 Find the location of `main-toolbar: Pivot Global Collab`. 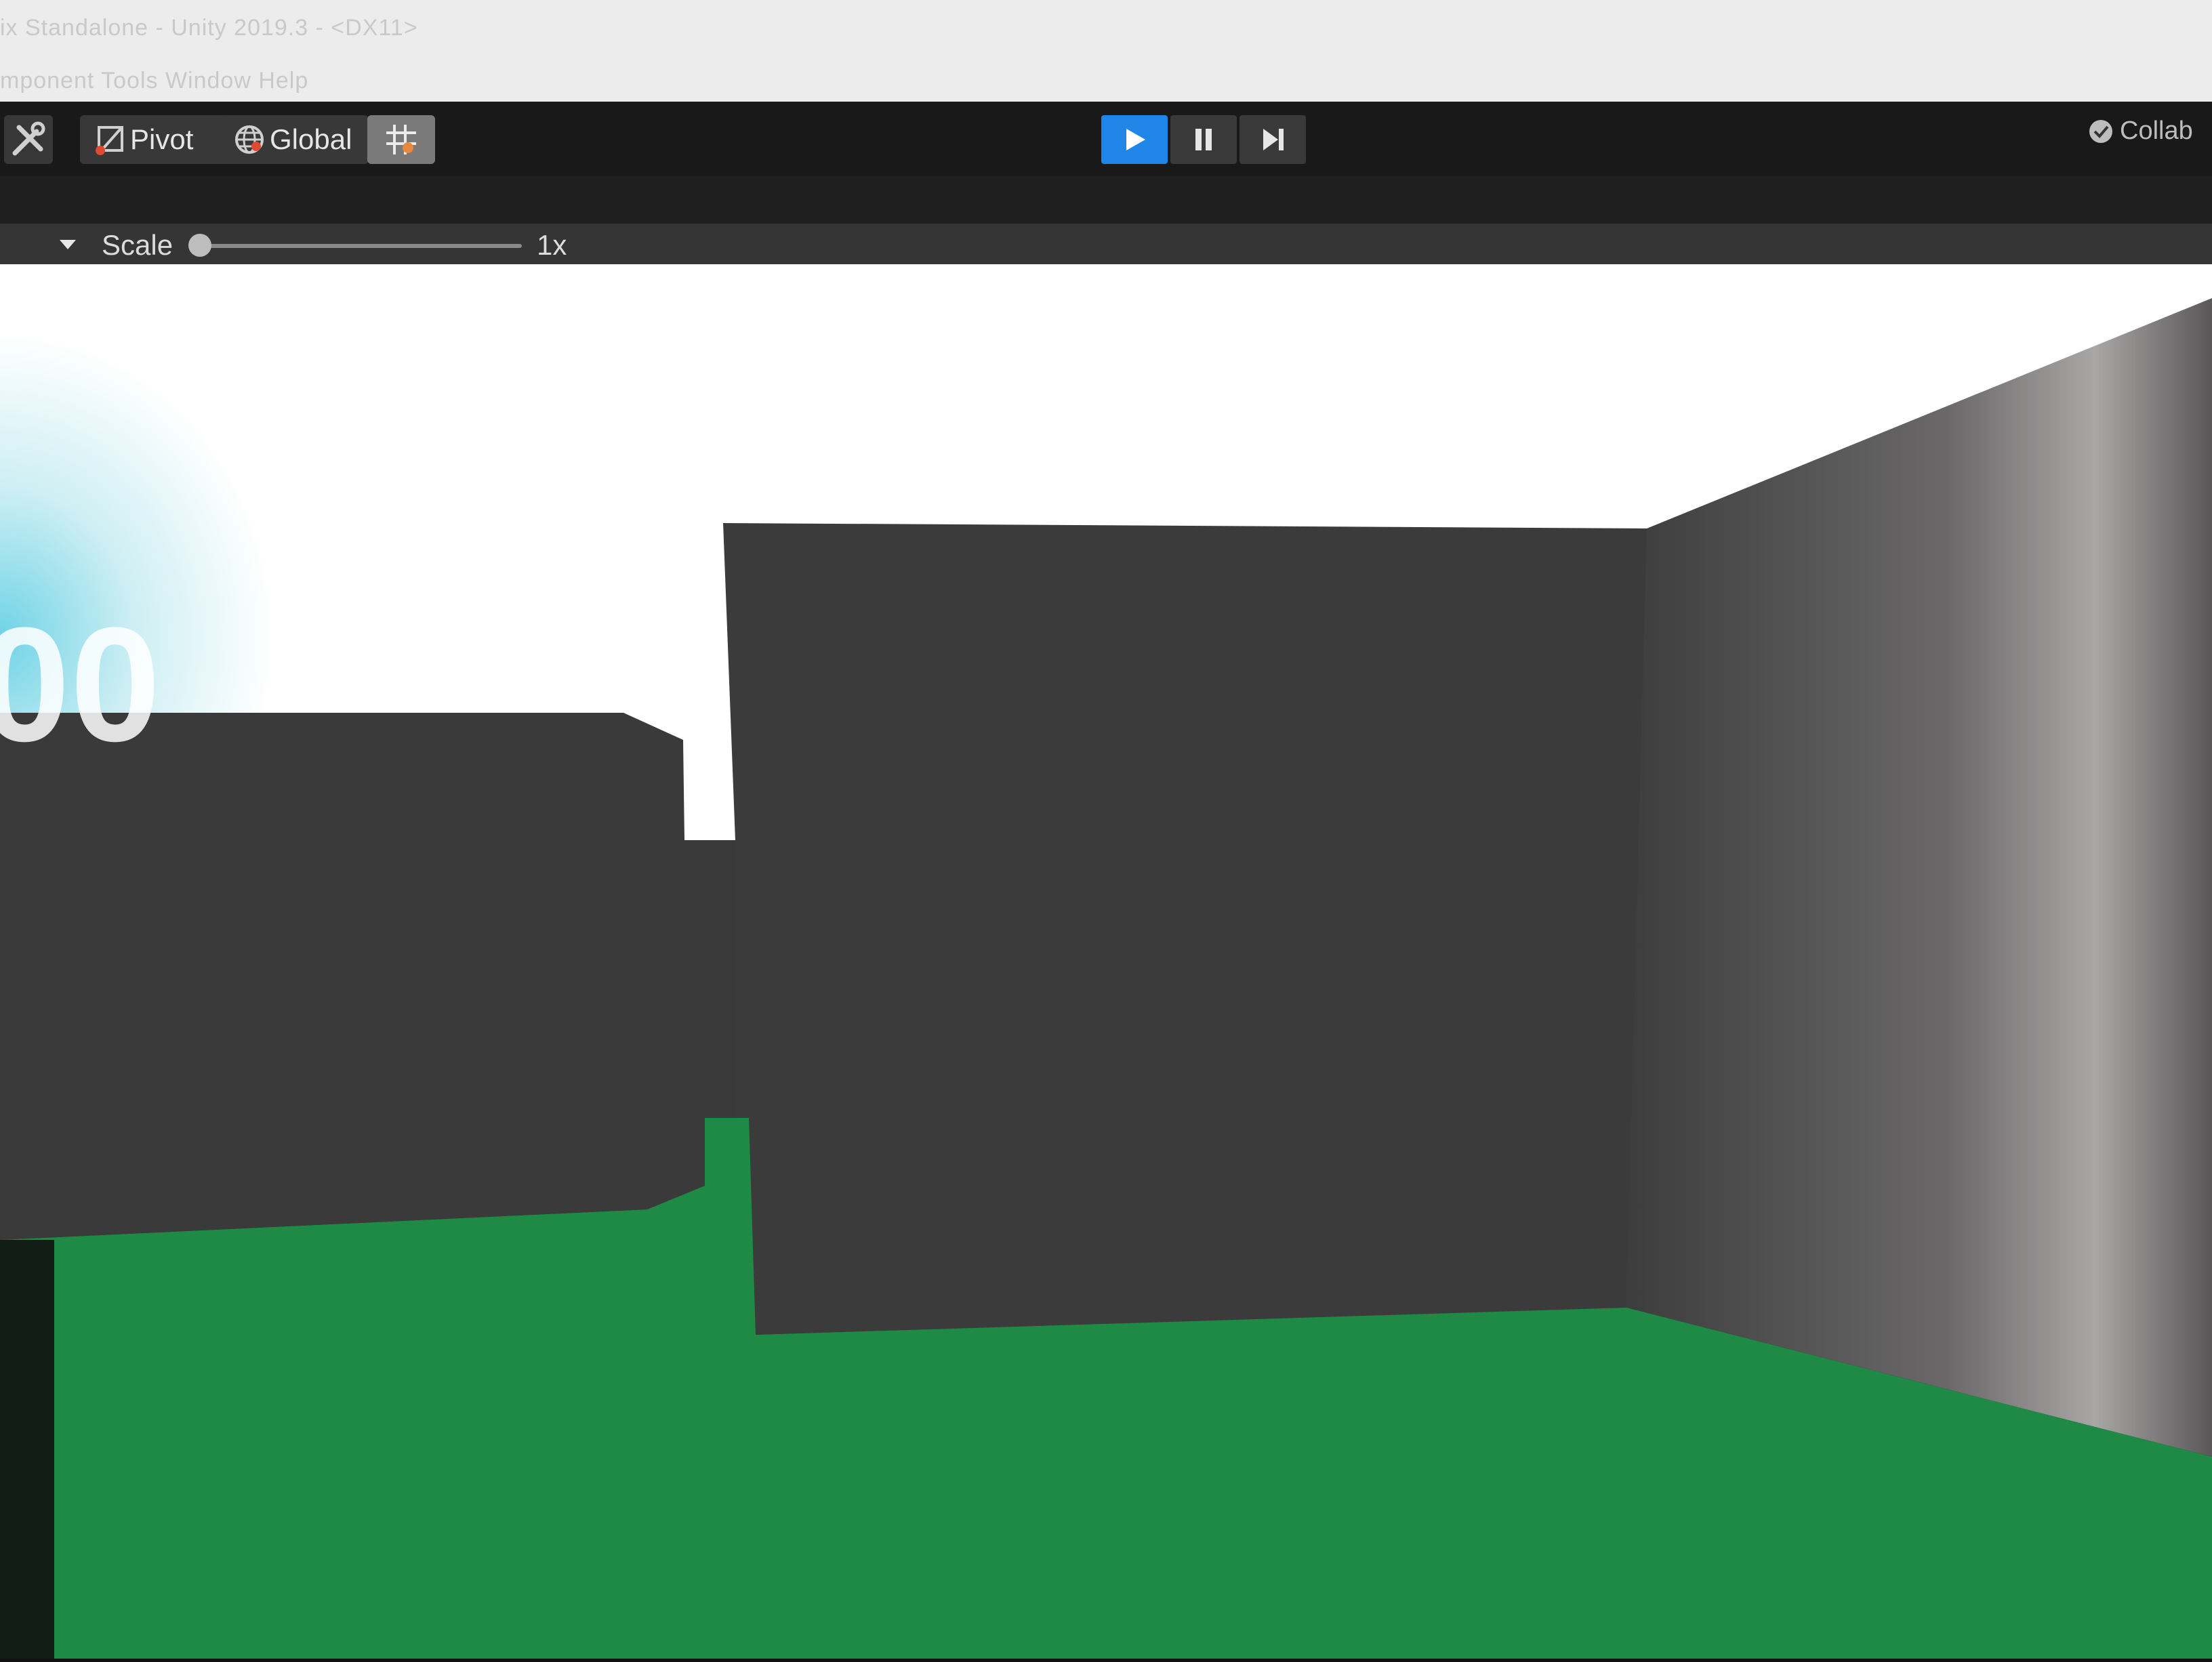

main-toolbar: Pivot Global Collab is located at coordinates (1106, 139).